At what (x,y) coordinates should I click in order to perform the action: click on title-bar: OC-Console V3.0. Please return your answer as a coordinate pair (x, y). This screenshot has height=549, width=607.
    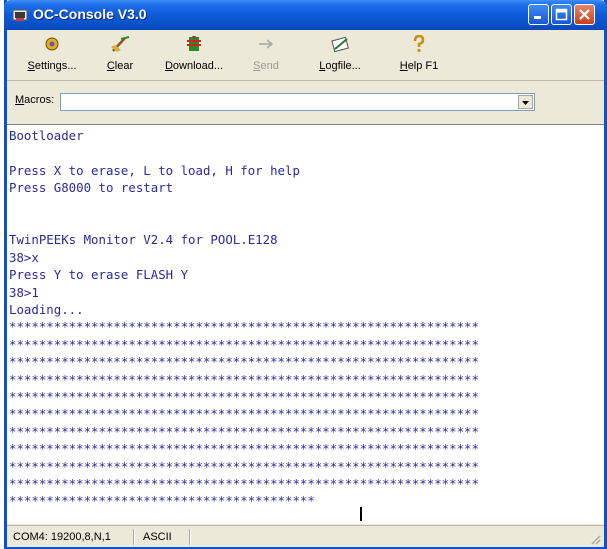
    Looking at the image, I should click on (305, 15).